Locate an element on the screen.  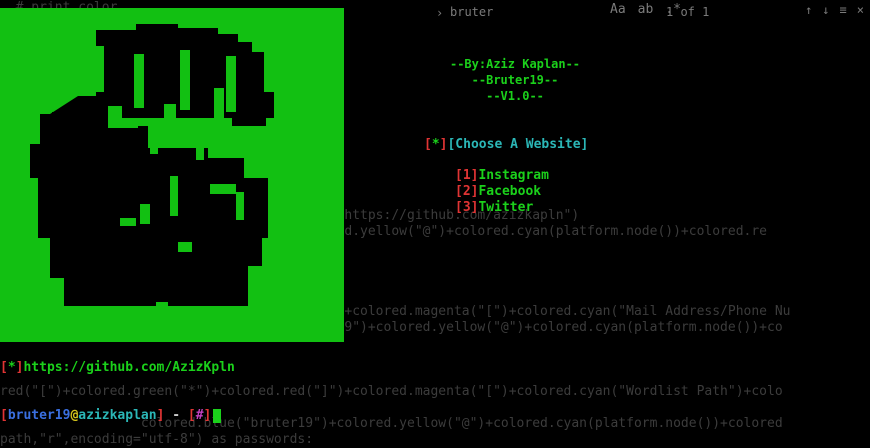
website-menu: [1]Instagram [2]Facebook [3]Twitter is located at coordinates (502, 192).